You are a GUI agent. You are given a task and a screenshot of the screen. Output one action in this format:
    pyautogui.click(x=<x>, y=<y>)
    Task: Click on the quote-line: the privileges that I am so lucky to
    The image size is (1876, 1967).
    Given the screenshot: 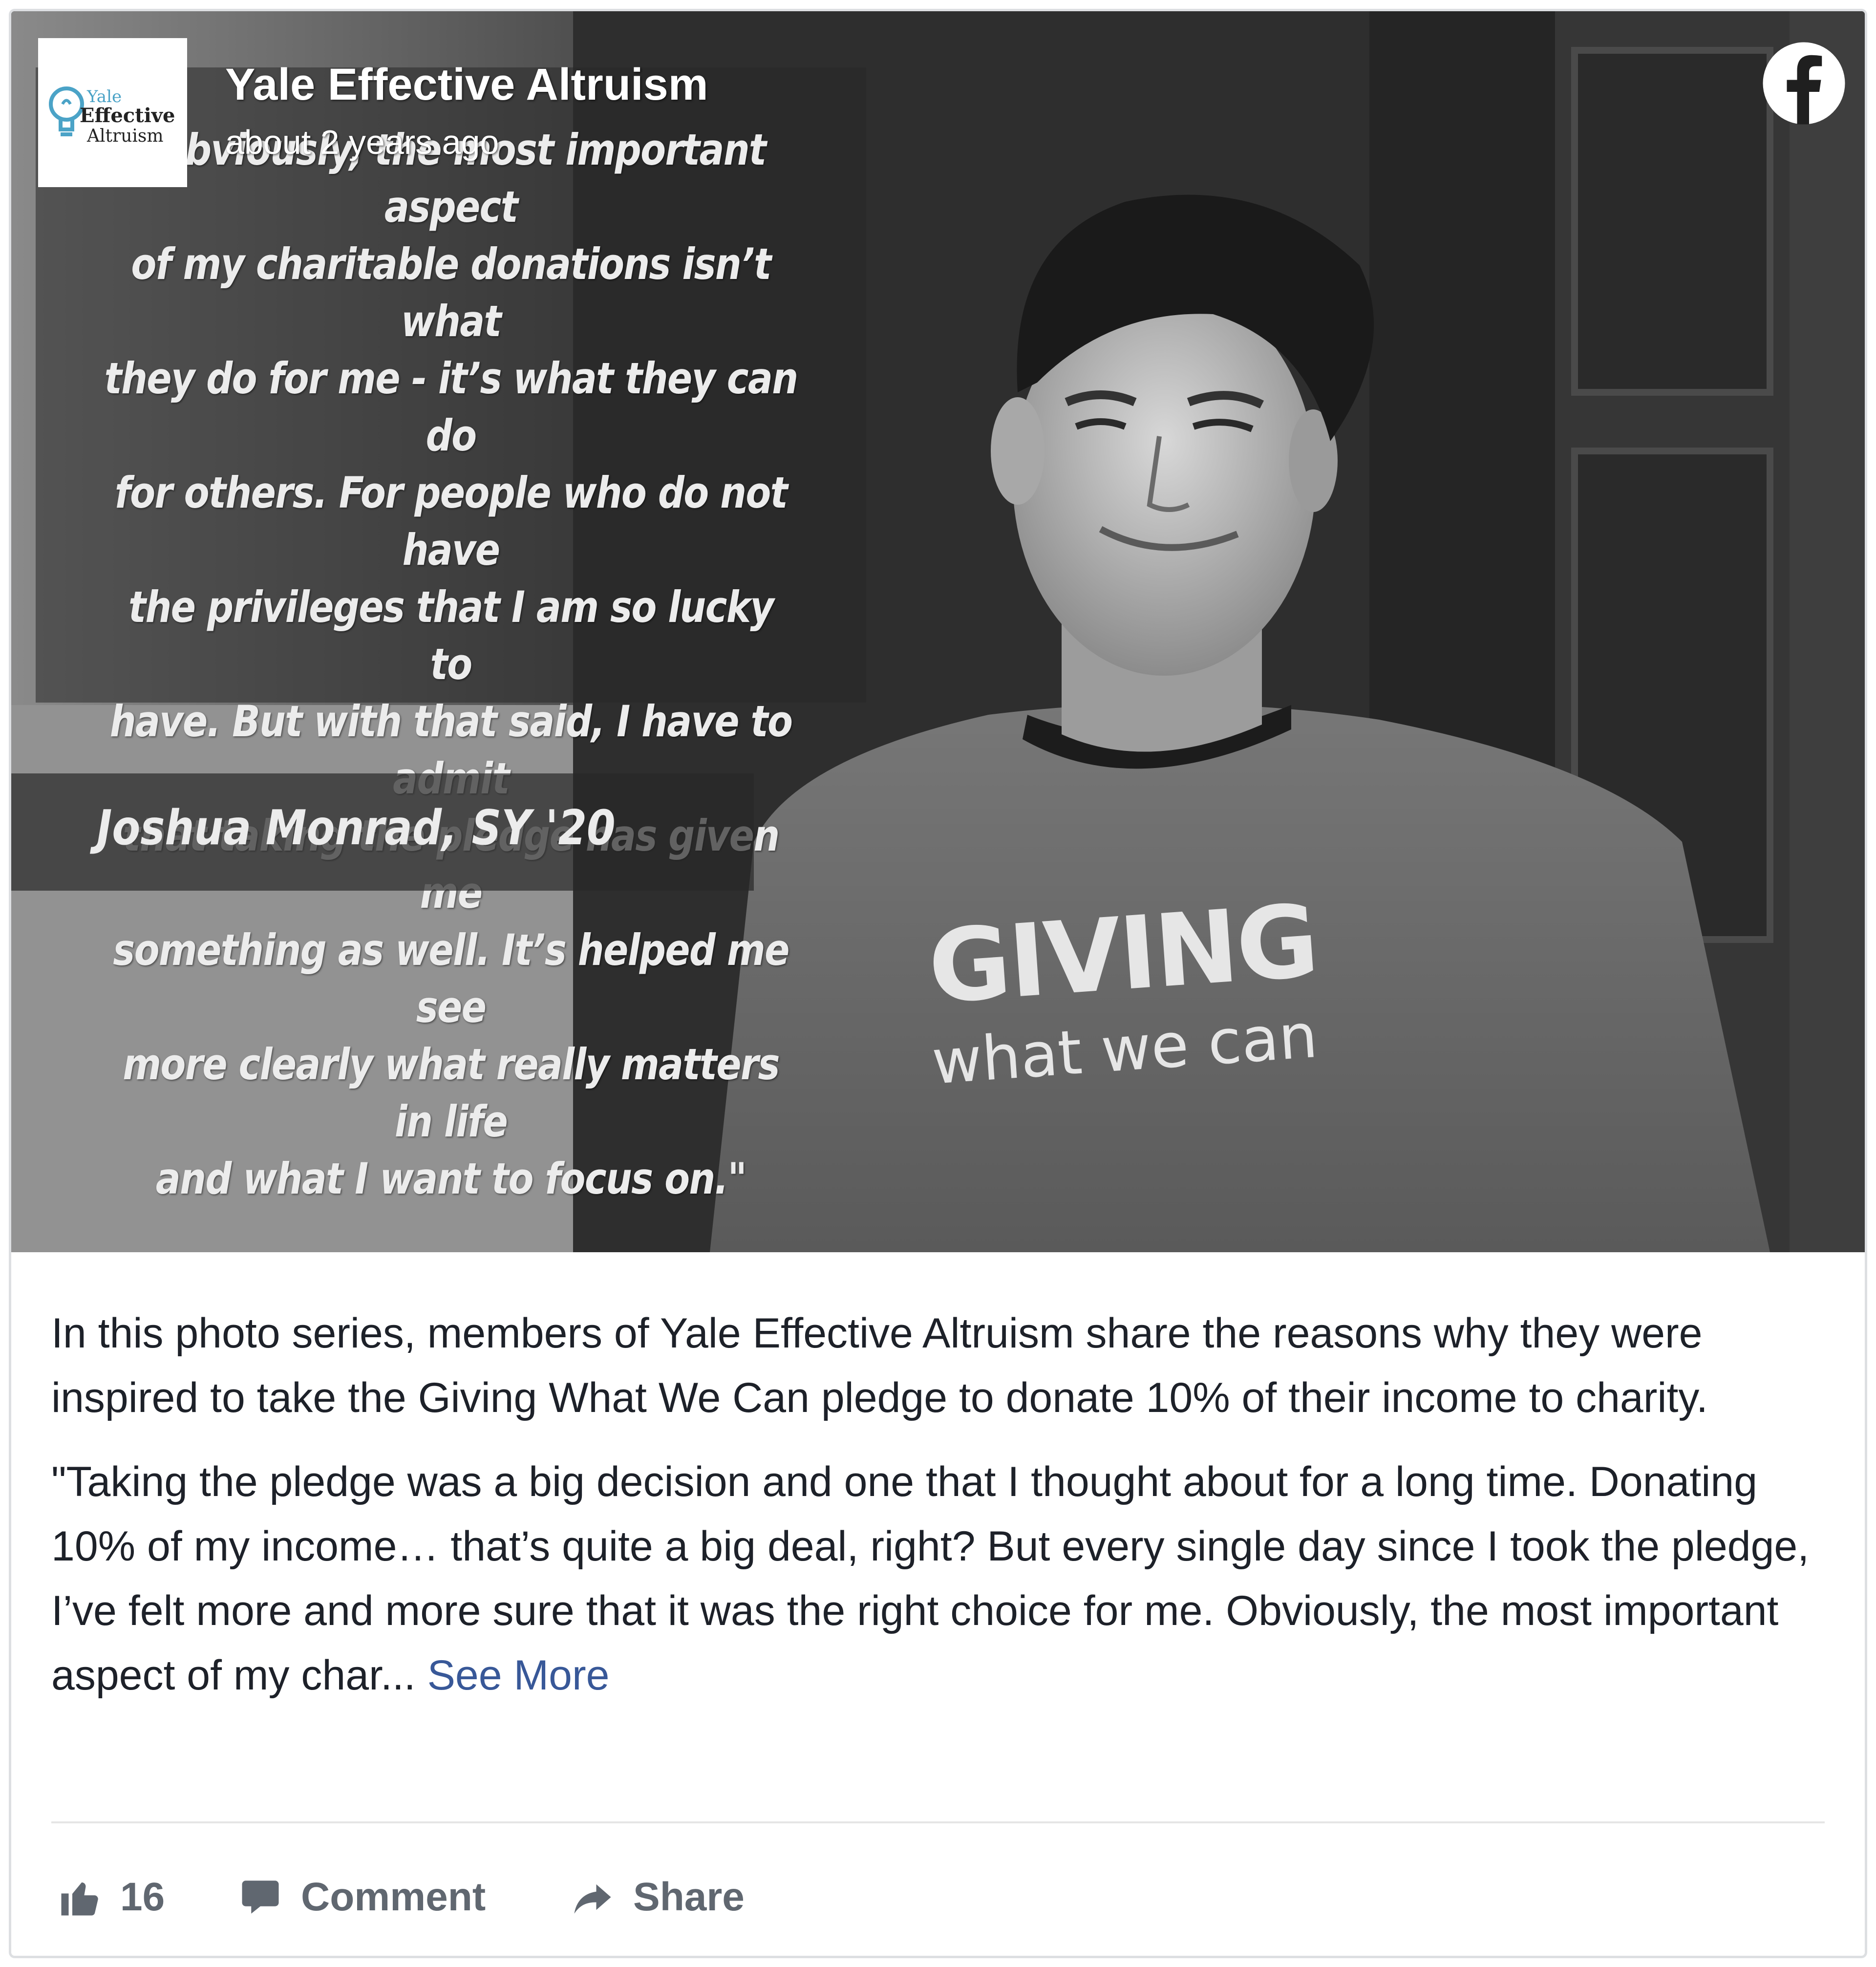 What is the action you would take?
    pyautogui.click(x=451, y=635)
    